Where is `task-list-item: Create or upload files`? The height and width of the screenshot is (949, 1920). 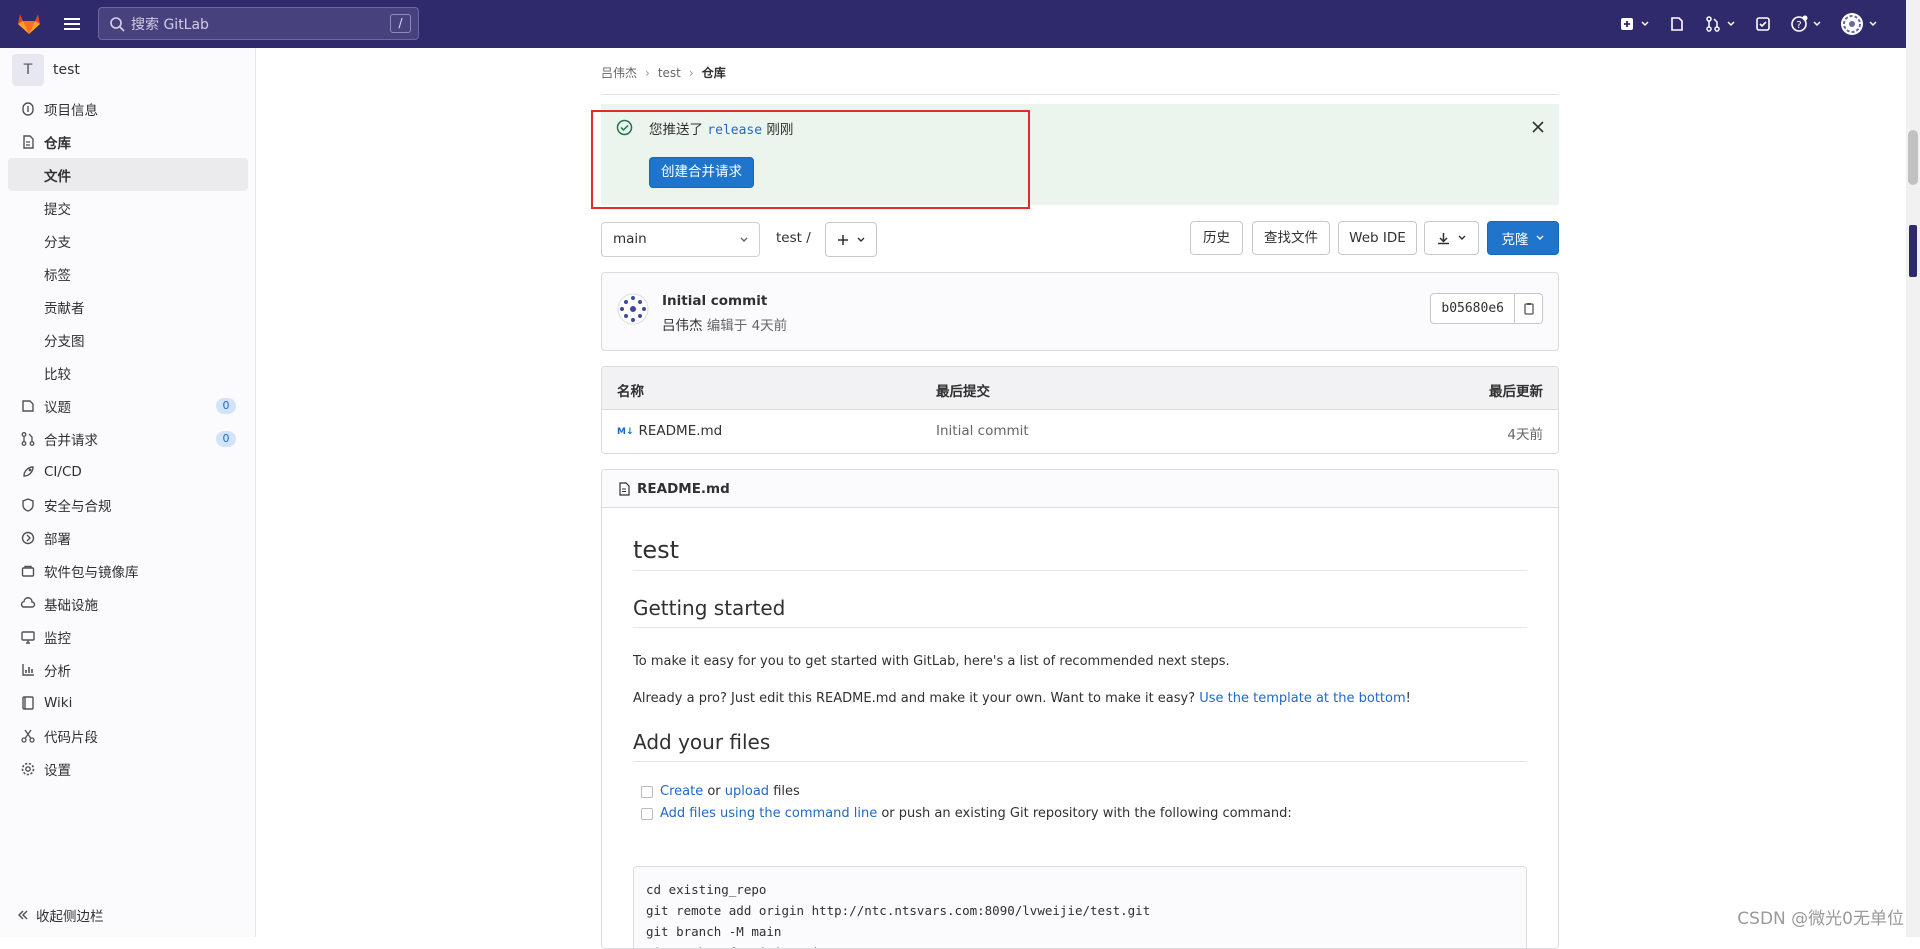 task-list-item: Create or upload files is located at coordinates (720, 791).